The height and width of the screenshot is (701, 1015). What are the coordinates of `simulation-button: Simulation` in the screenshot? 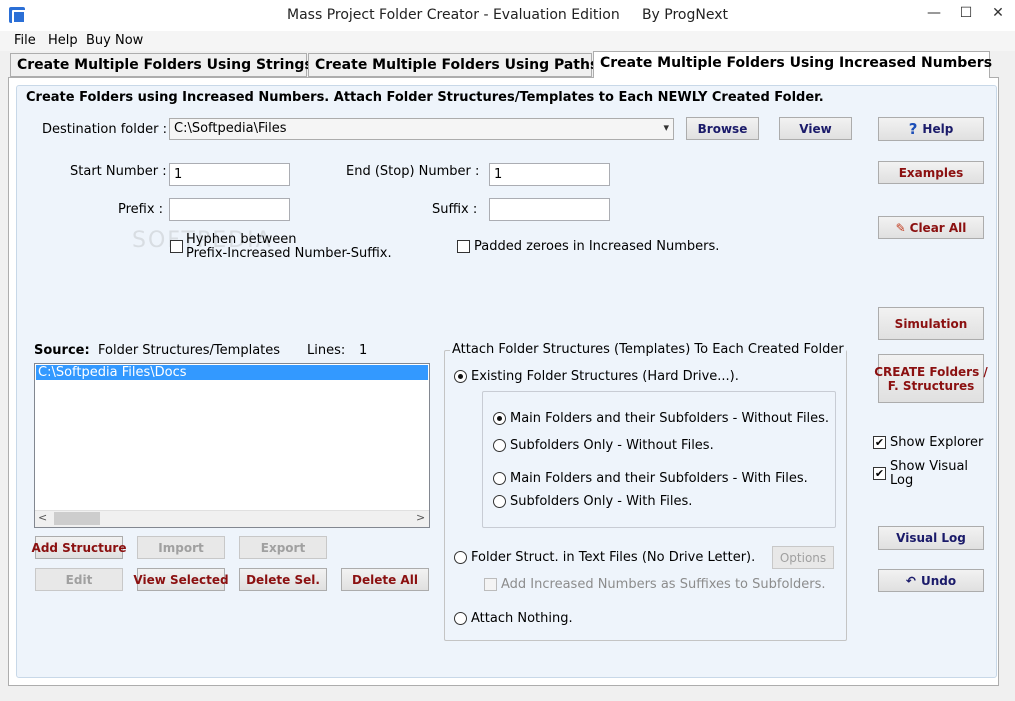 It's located at (931, 323).